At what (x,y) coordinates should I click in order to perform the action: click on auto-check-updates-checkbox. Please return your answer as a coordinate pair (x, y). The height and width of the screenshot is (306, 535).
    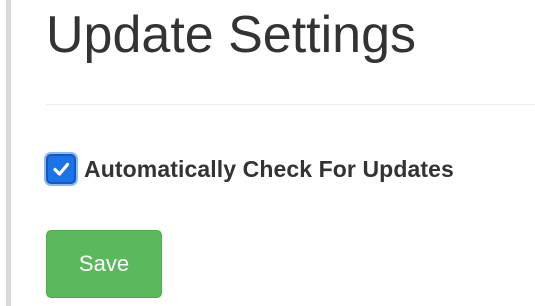
    Looking at the image, I should click on (61, 169).